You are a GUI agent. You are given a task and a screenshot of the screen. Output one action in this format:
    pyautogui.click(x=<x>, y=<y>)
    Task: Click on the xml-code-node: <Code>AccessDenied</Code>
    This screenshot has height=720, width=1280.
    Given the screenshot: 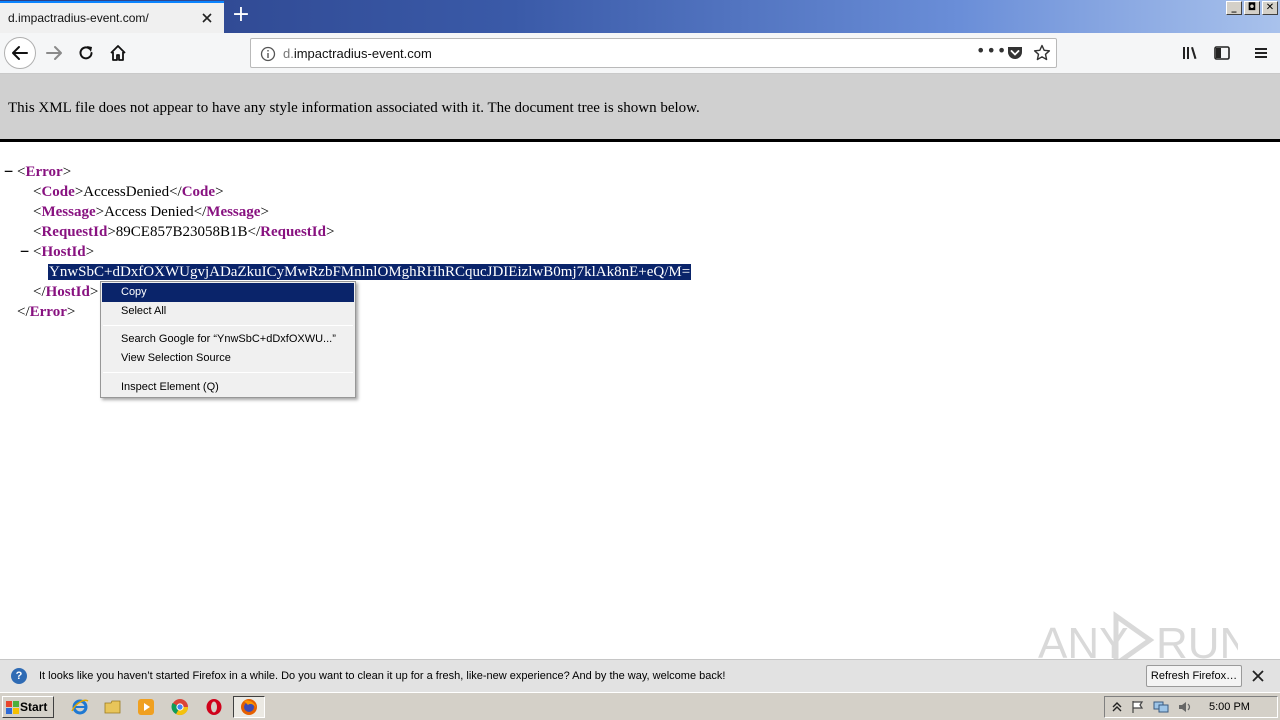 What is the action you would take?
    pyautogui.click(x=128, y=192)
    